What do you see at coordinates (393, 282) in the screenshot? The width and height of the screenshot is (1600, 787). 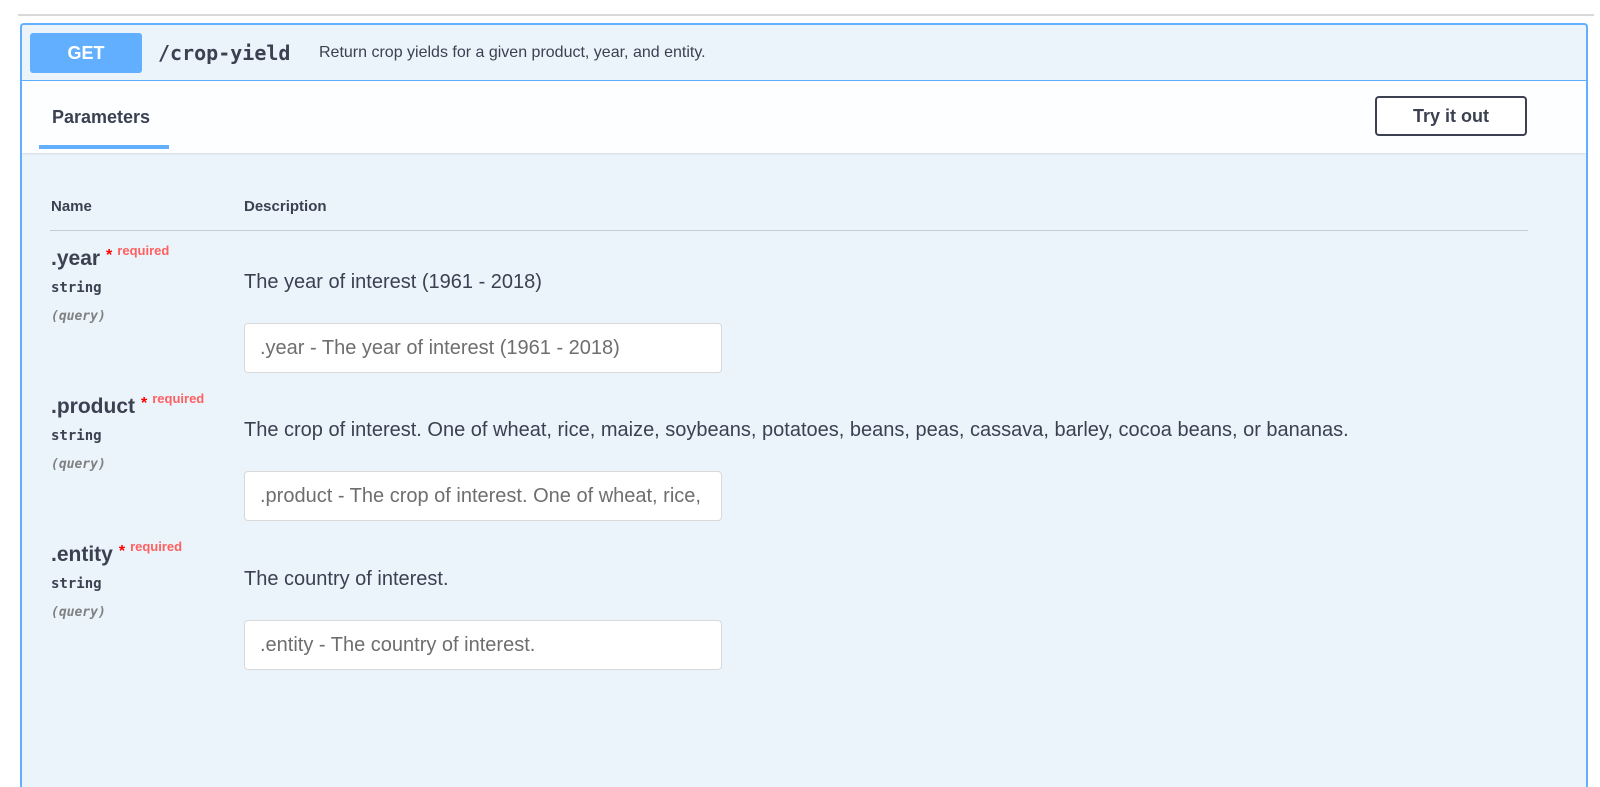 I see `param-year-description: The year of interest (1961 - 2018)` at bounding box center [393, 282].